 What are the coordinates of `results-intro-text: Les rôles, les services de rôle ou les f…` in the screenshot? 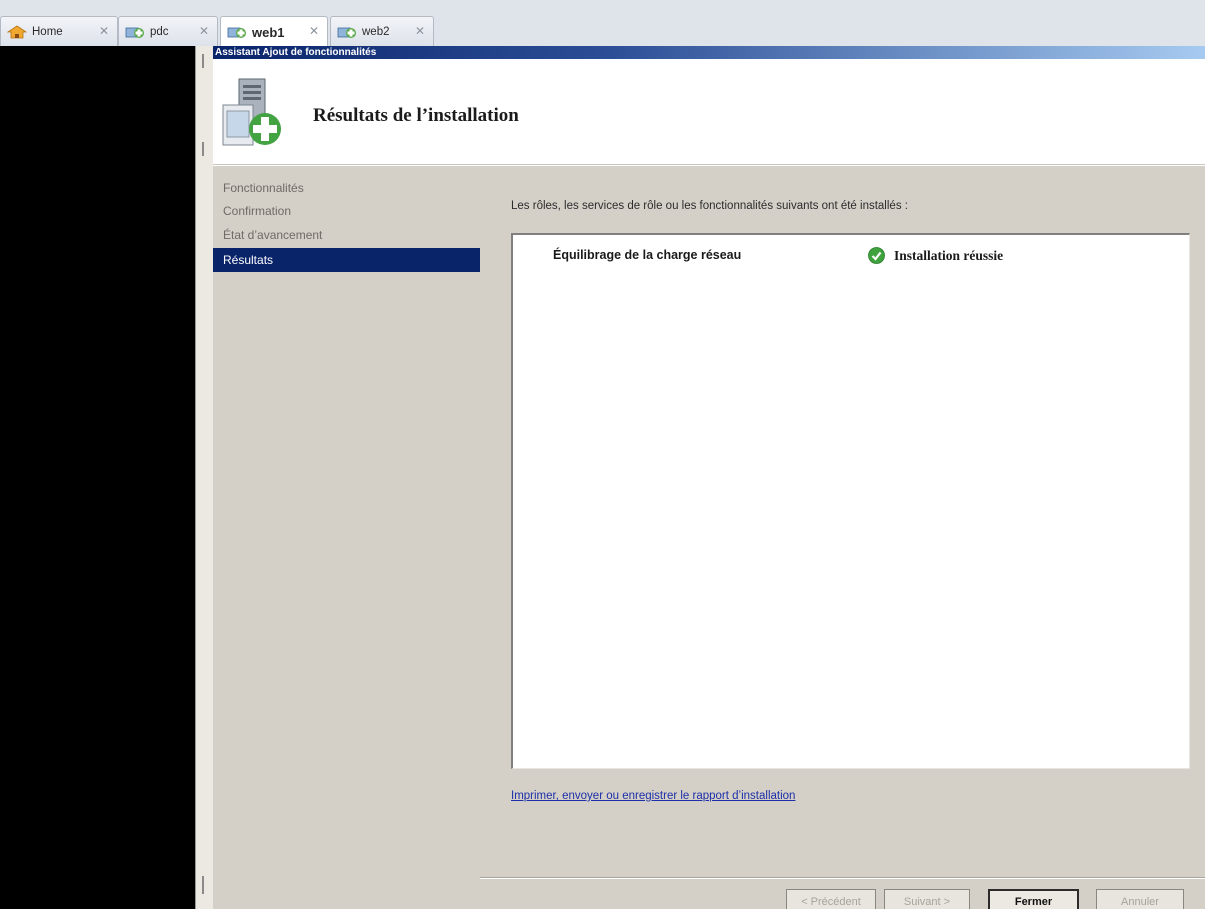 It's located at (709, 206).